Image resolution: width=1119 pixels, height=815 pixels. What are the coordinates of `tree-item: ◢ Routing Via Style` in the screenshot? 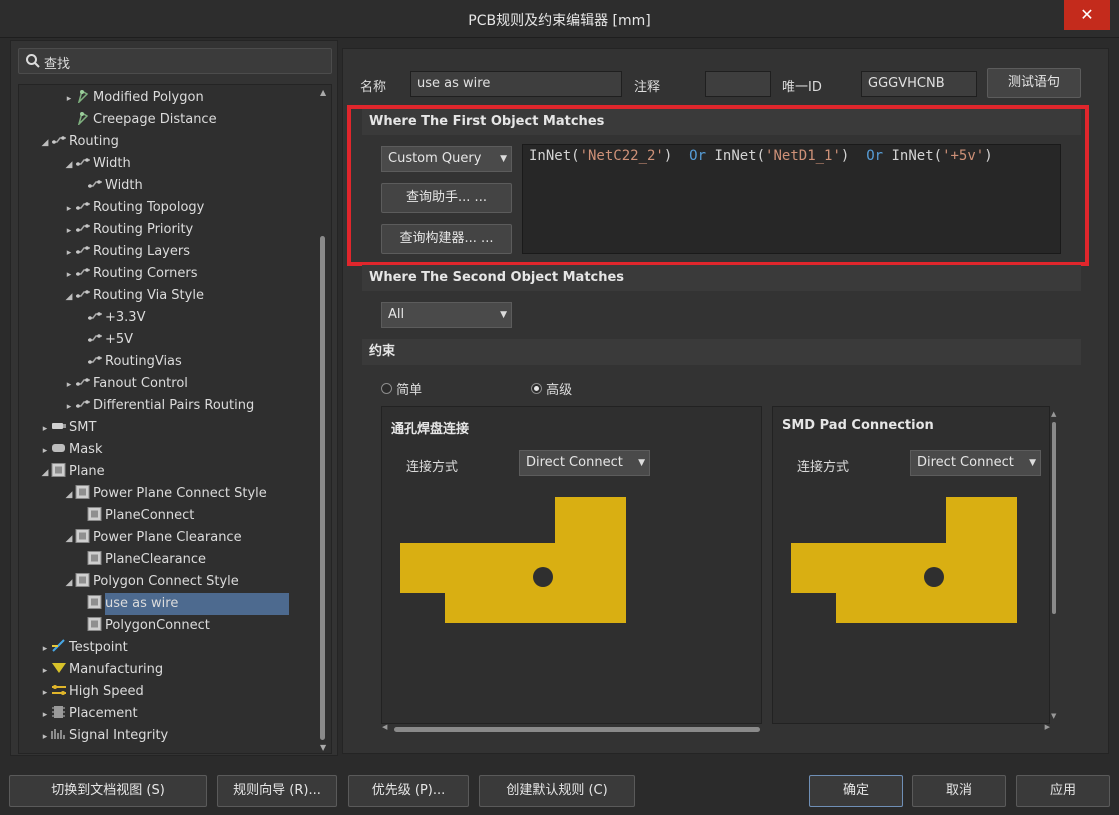 It's located at (133, 296).